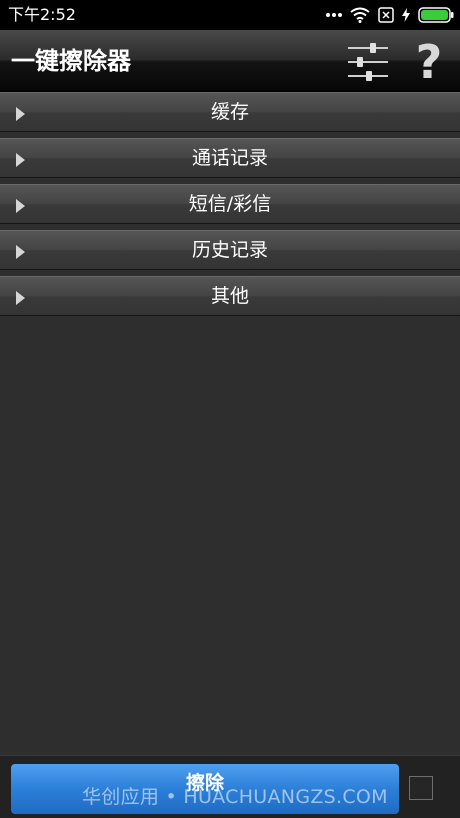 This screenshot has width=460, height=818. I want to click on help-icon: ?, so click(429, 62).